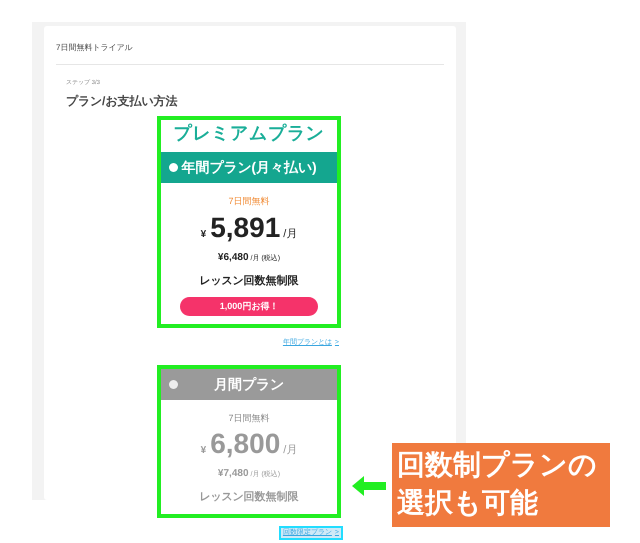  Describe the element at coordinates (245, 444) in the screenshot. I see `price: 6,800` at that location.